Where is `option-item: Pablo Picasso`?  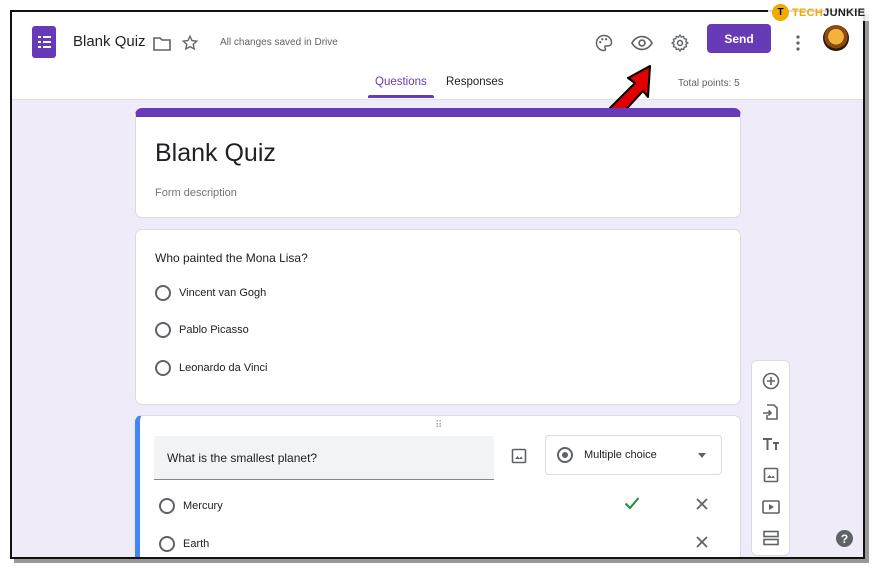 option-item: Pablo Picasso is located at coordinates (202, 330).